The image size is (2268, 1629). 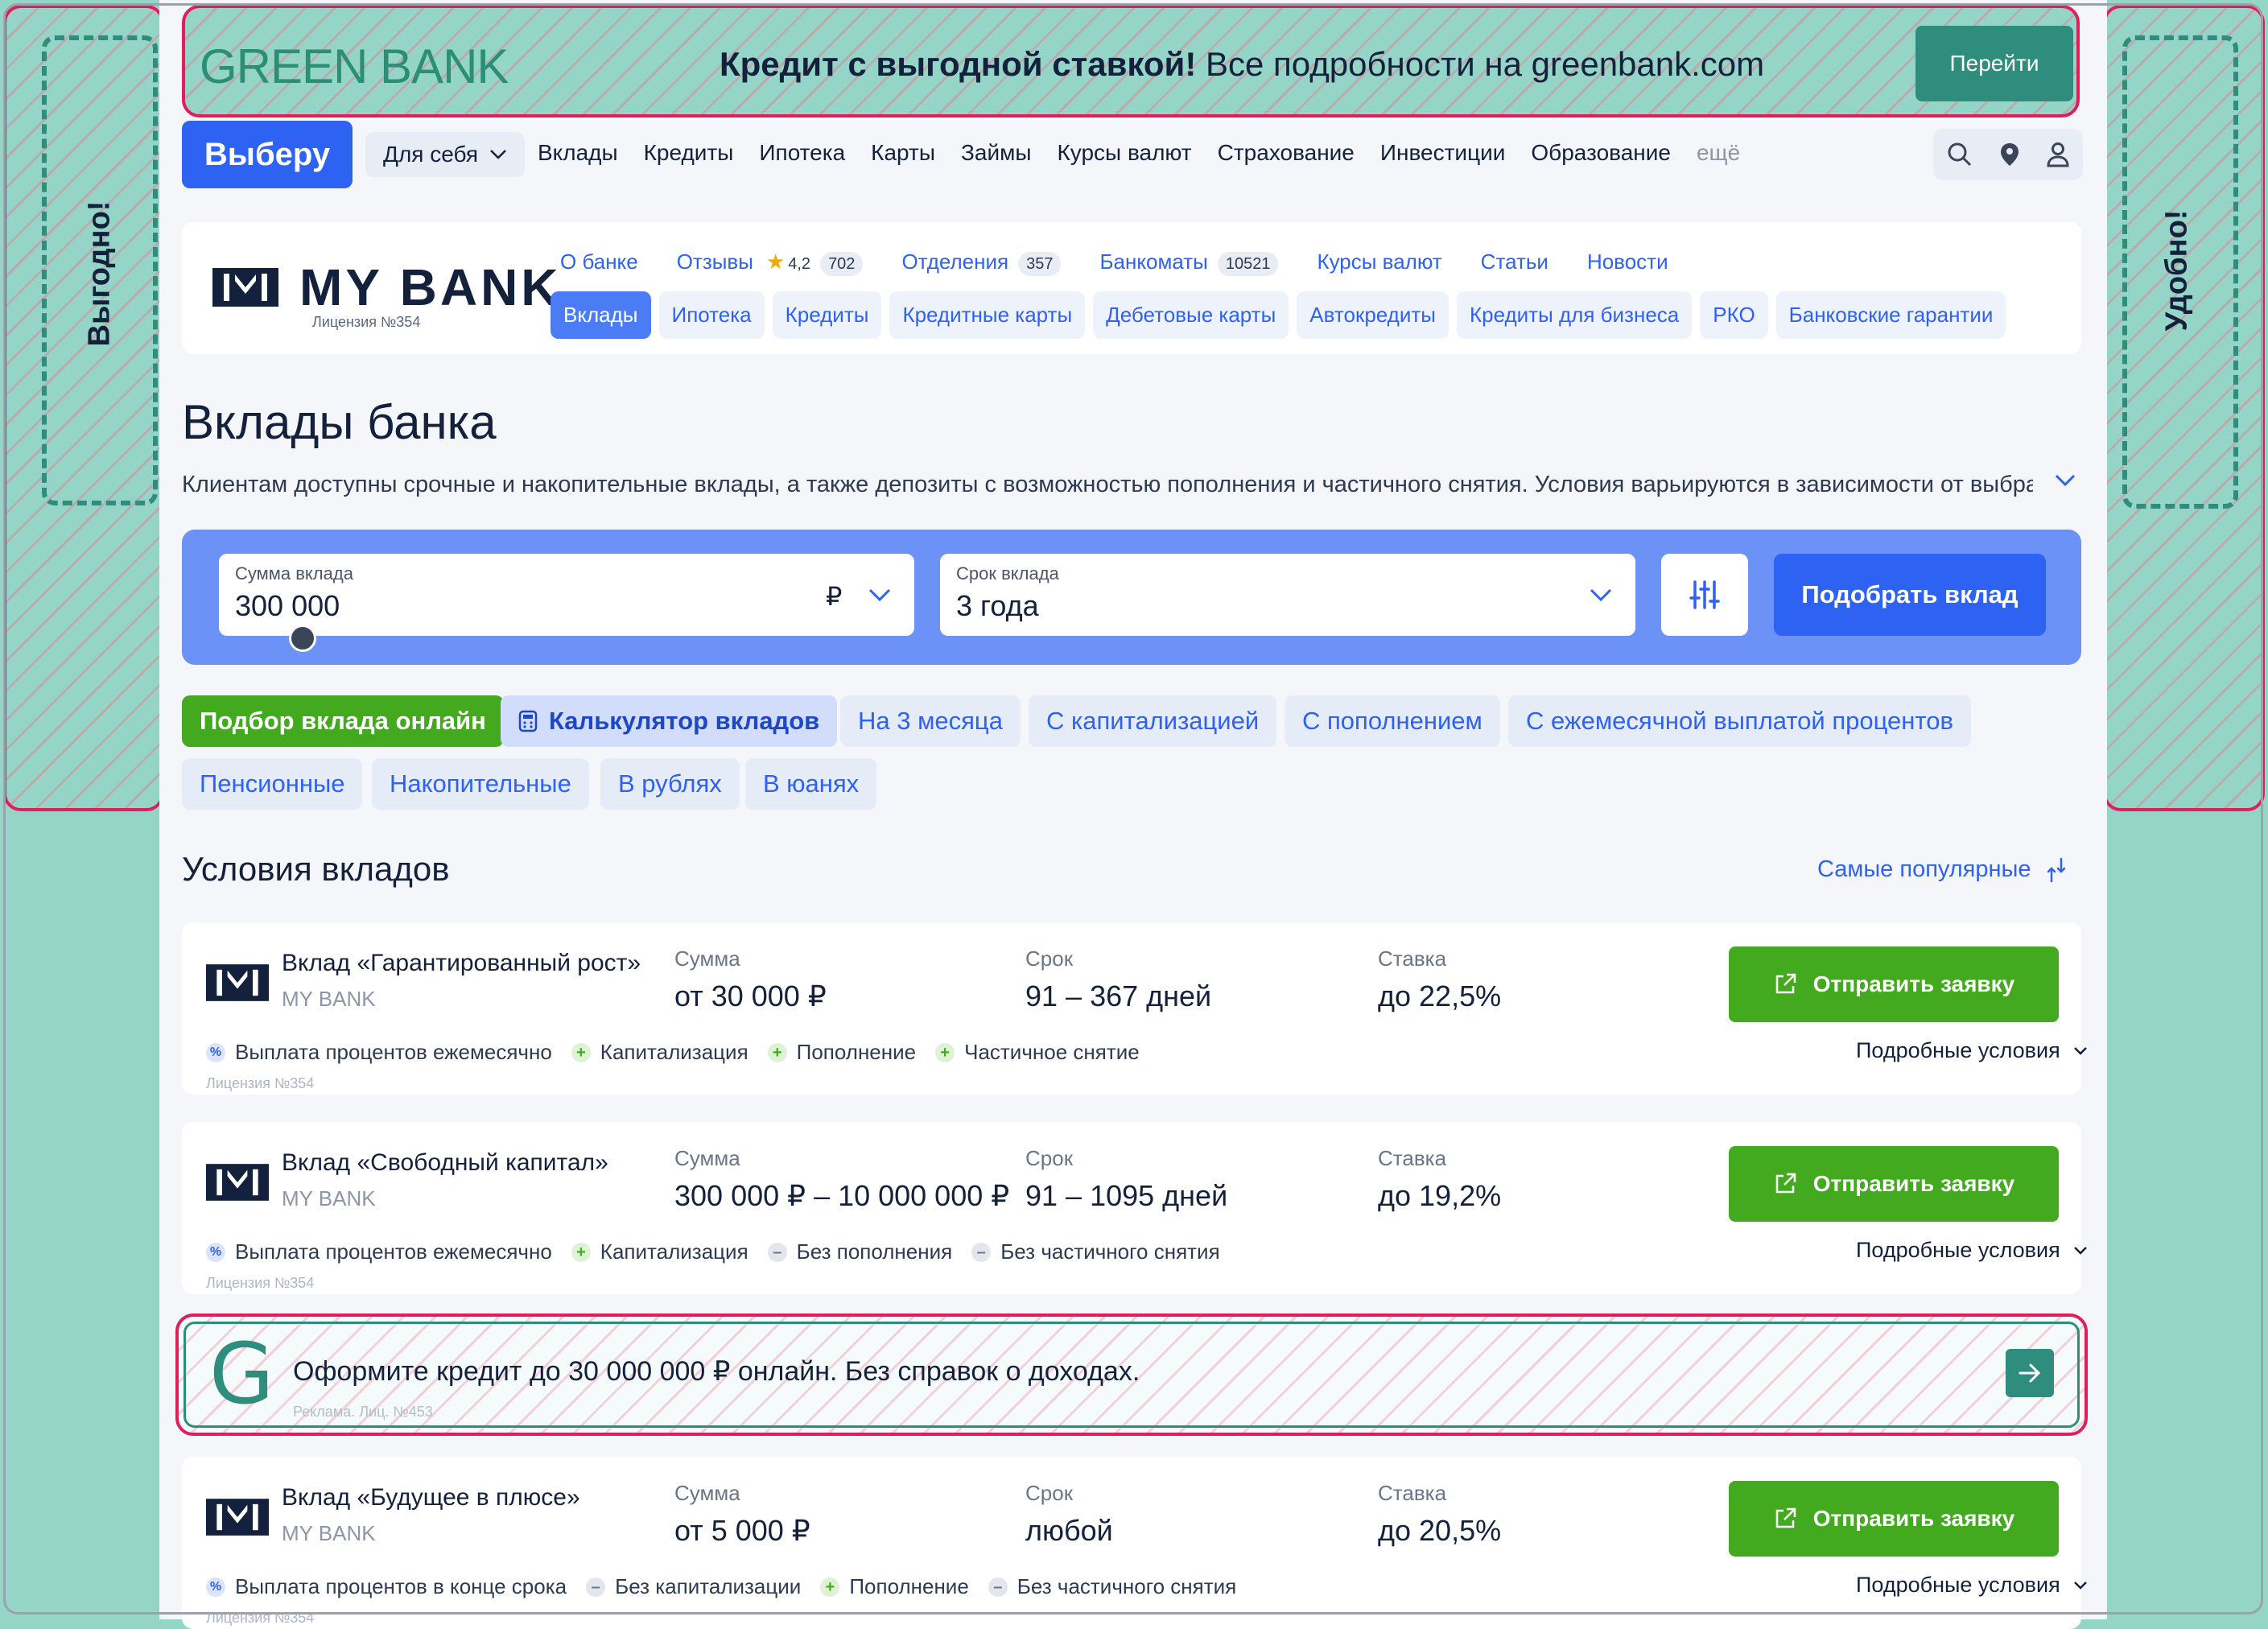 I want to click on percent-icon: %, so click(x=215, y=1587).